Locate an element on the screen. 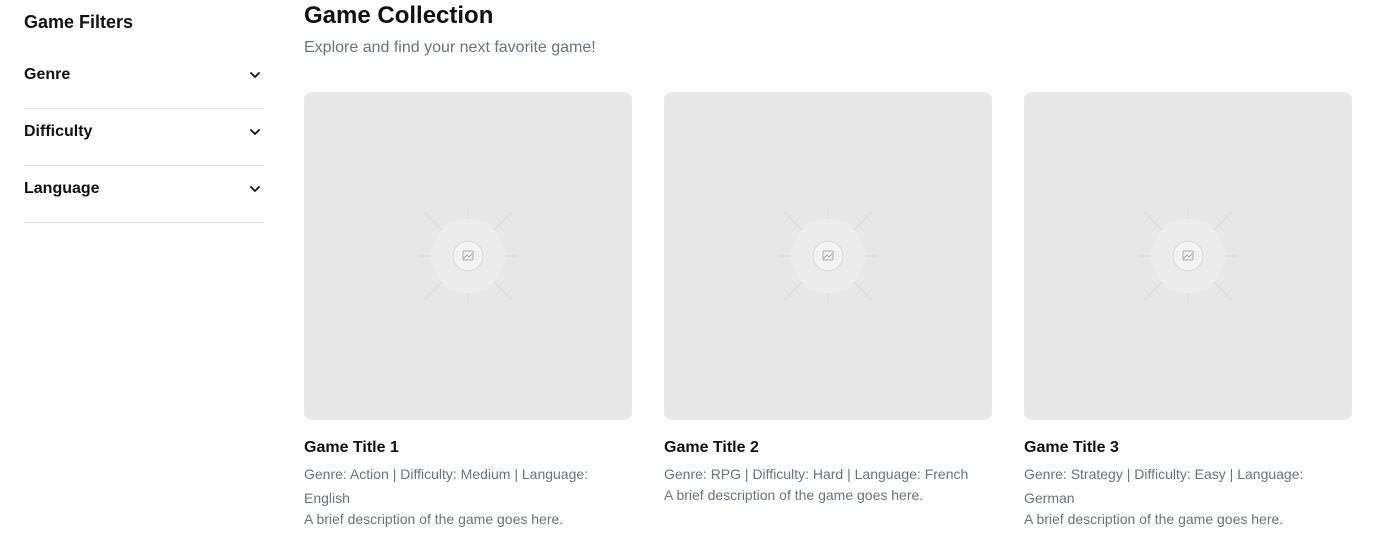 The height and width of the screenshot is (538, 1376). filter-language-label: Language is located at coordinates (62, 188).